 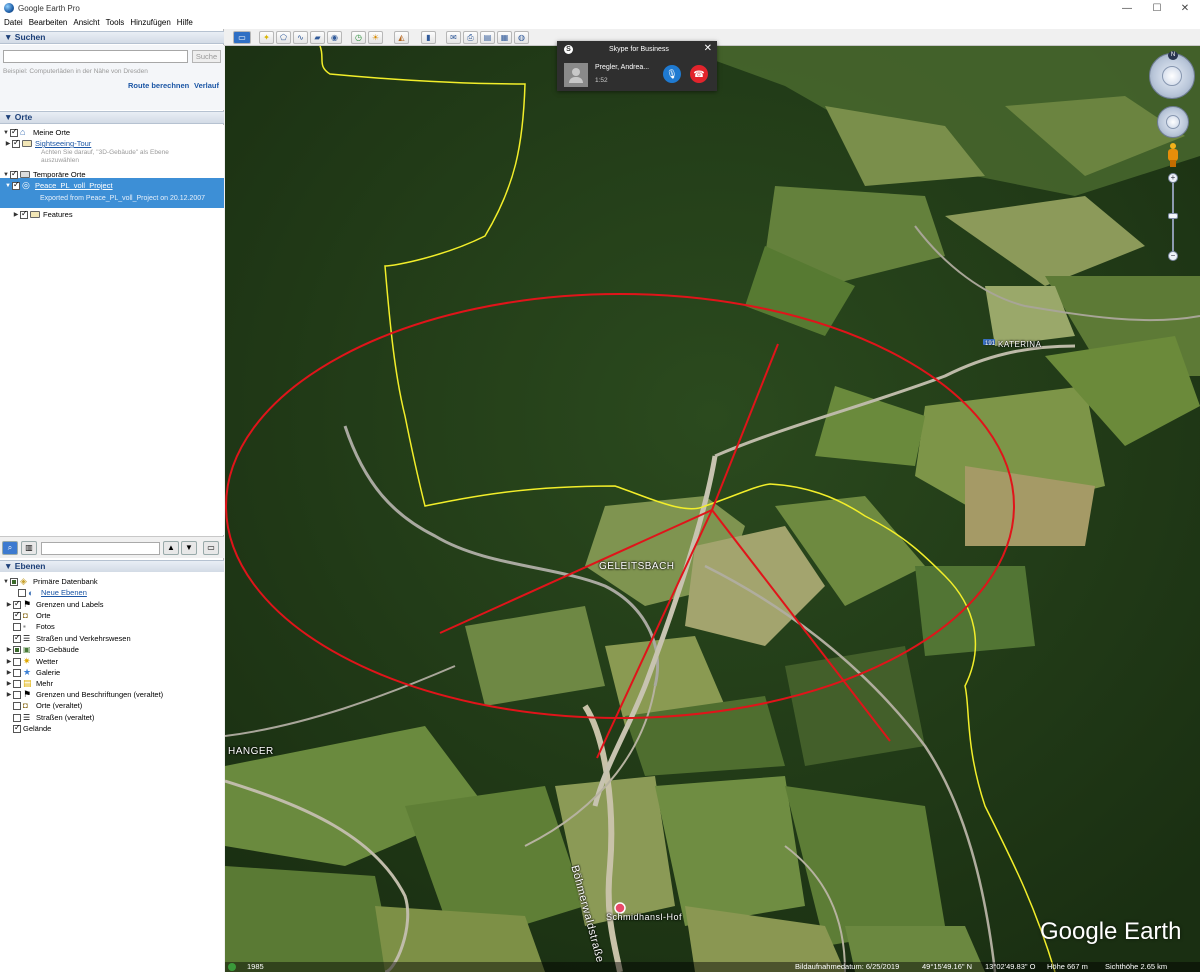 I want to click on zoom-out-button: −, so click(x=1173, y=256).